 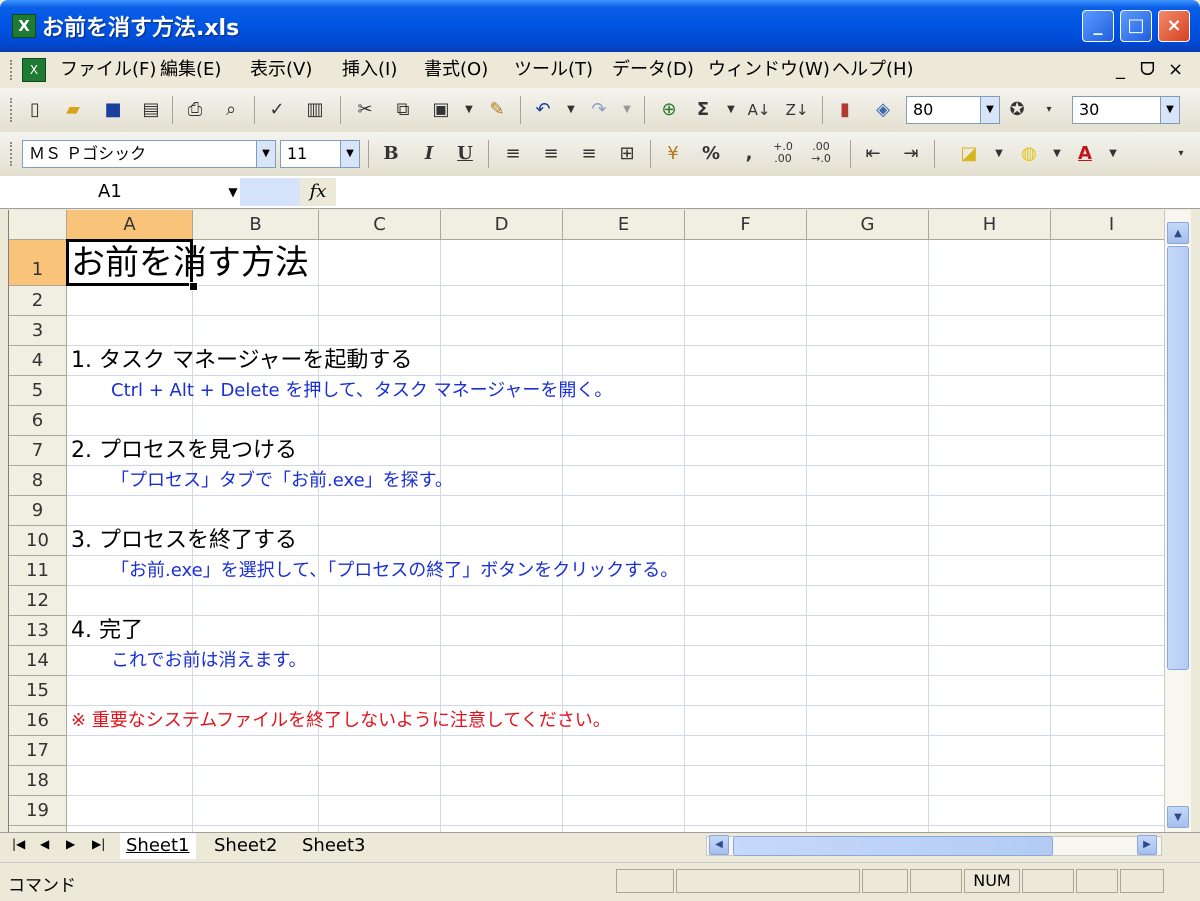 I want to click on row-header-17: 17, so click(x=38, y=751).